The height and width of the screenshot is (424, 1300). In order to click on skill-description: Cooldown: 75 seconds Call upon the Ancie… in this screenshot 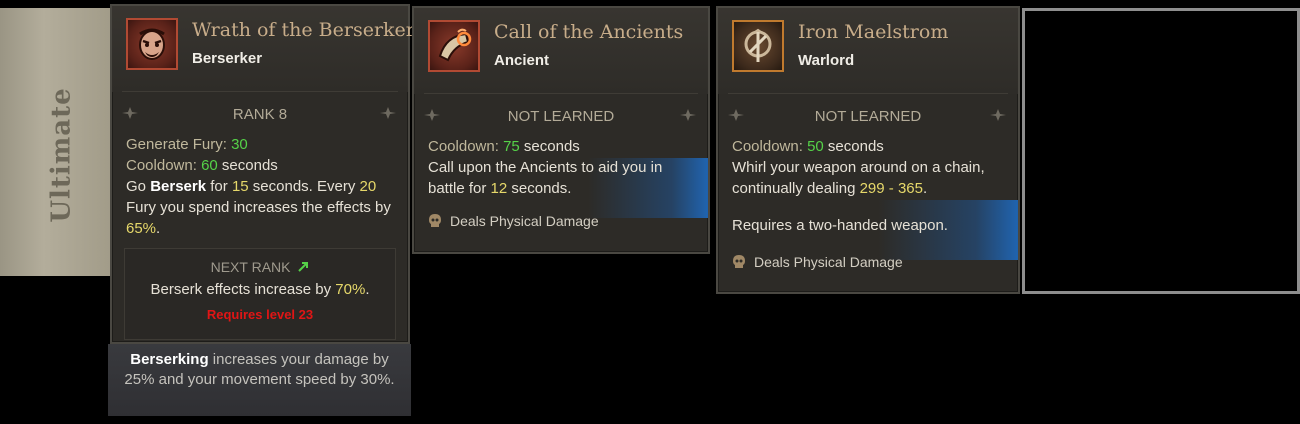, I will do `click(561, 165)`.